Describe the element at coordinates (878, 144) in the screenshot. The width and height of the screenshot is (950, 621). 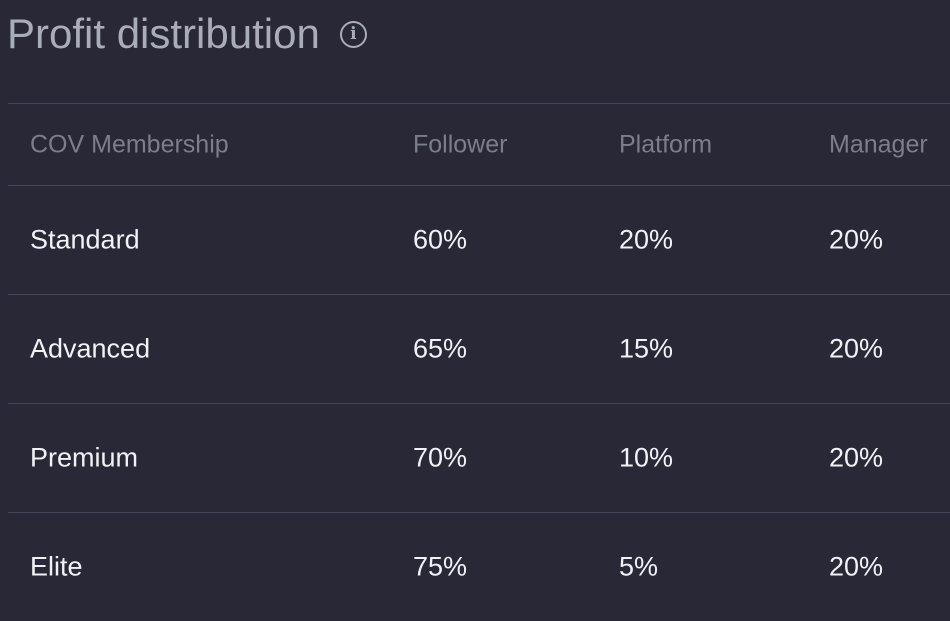
I see `column-header: Manager` at that location.